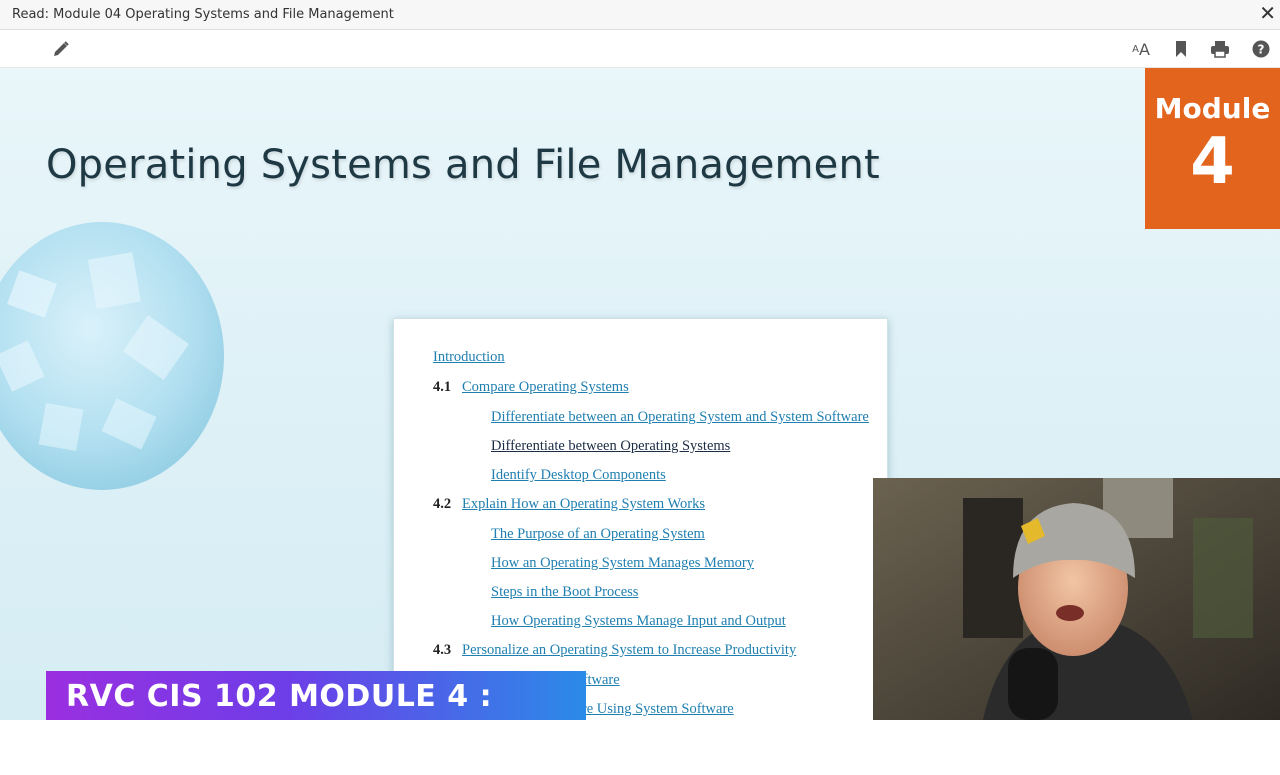 Image resolution: width=1280 pixels, height=775 pixels. Describe the element at coordinates (640, 49) in the screenshot. I see `reader-toolbar: AA ?` at that location.